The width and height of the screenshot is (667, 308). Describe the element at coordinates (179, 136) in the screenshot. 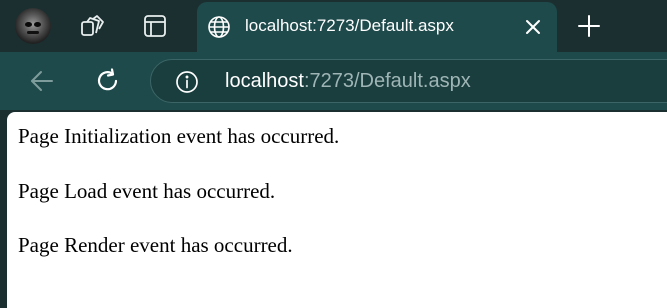

I see `event-message: Page Initialization event has occurred.` at that location.